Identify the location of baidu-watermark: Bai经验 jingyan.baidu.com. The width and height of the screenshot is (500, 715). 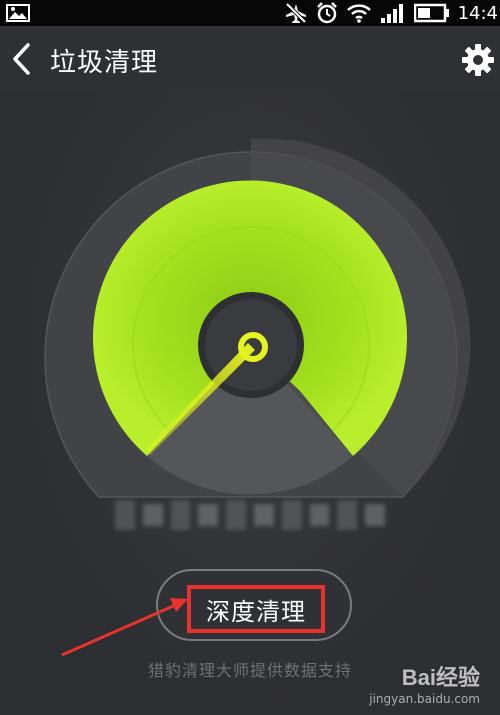
(424, 683).